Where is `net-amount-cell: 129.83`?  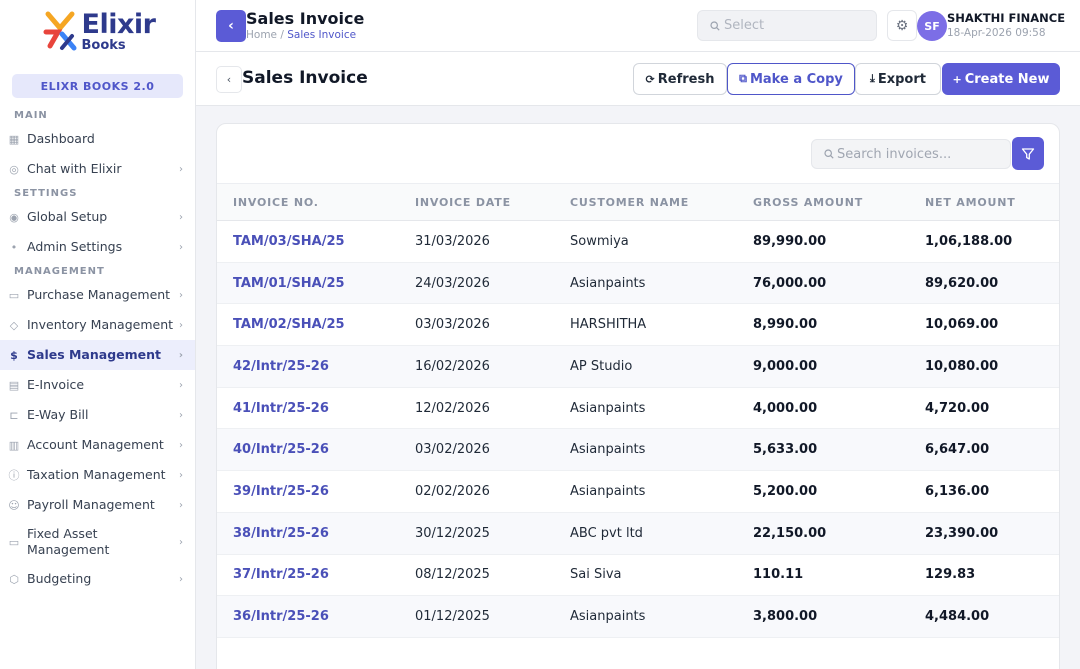
net-amount-cell: 129.83 is located at coordinates (984, 575).